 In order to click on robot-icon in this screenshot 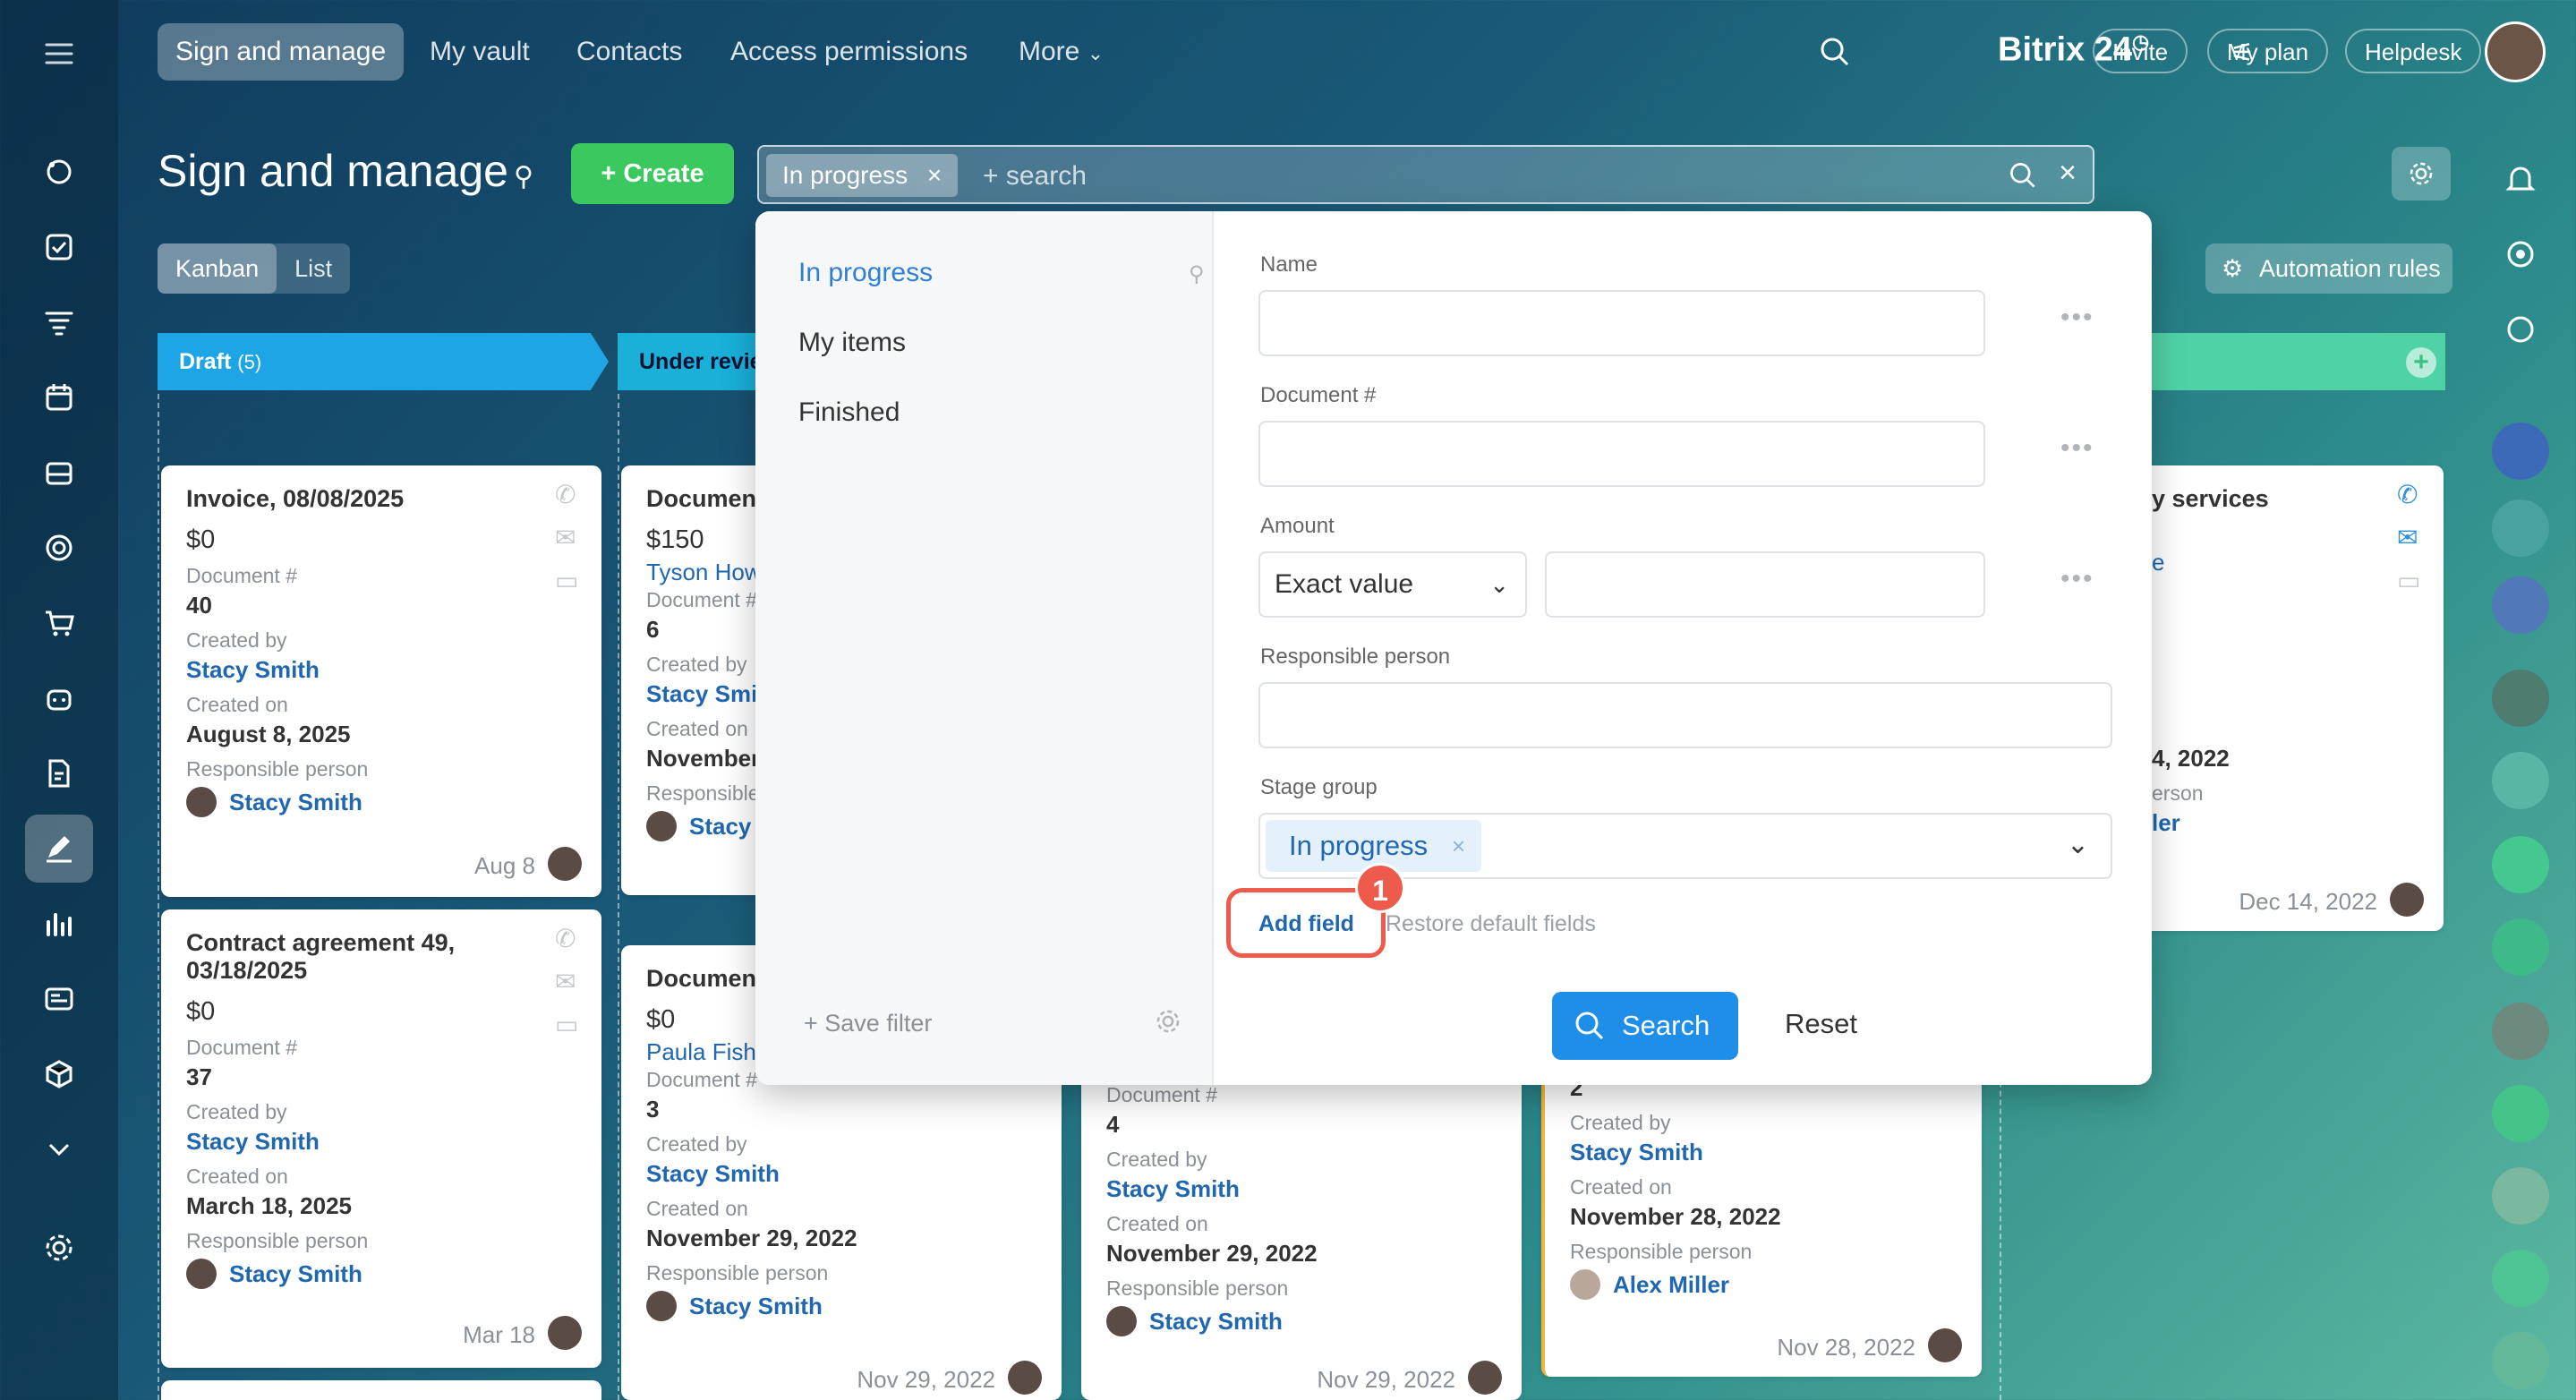, I will do `click(59, 698)`.